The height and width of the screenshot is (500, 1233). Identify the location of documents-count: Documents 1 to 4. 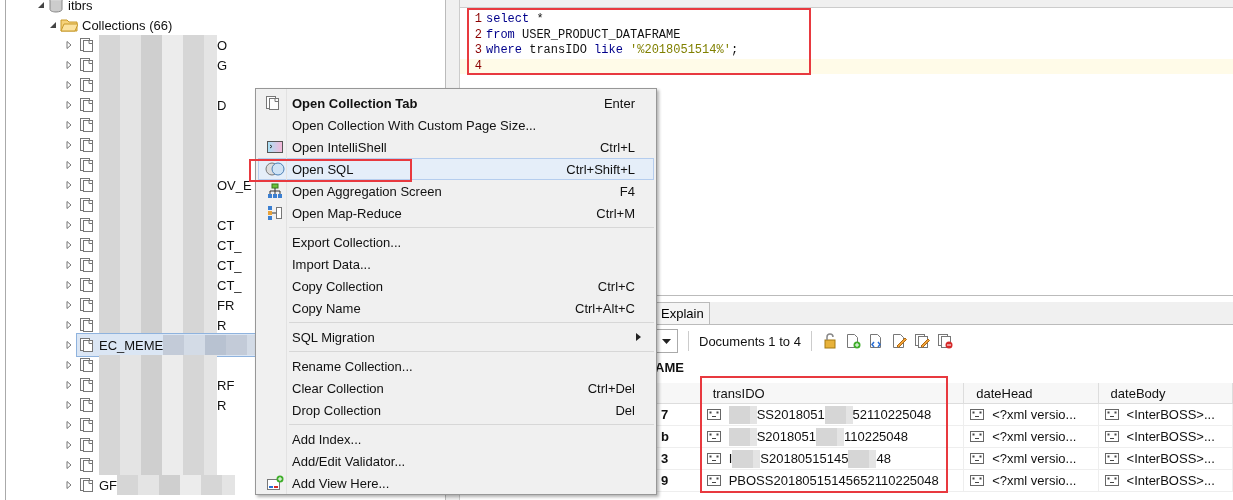
(750, 341).